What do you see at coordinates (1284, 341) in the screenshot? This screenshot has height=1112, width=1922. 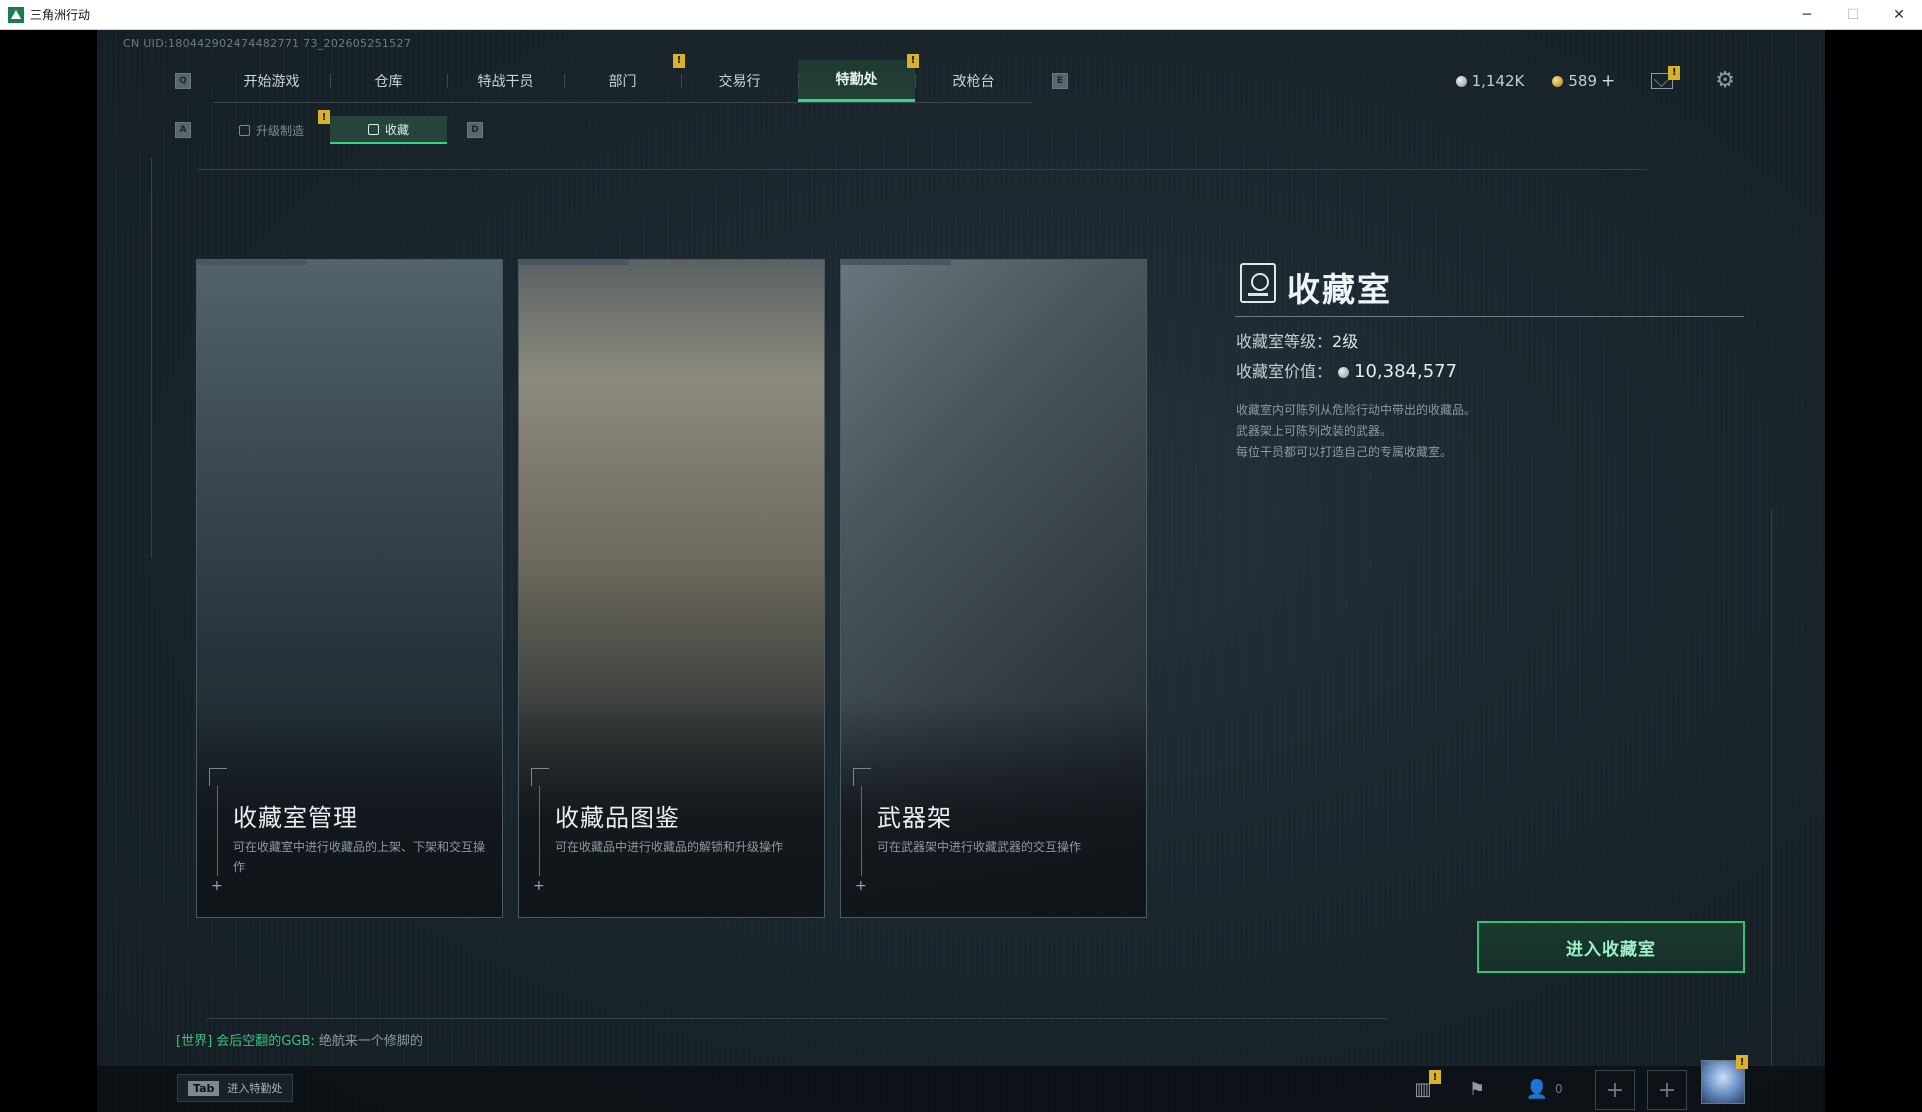 I see `level-label: 收藏室等级：` at bounding box center [1284, 341].